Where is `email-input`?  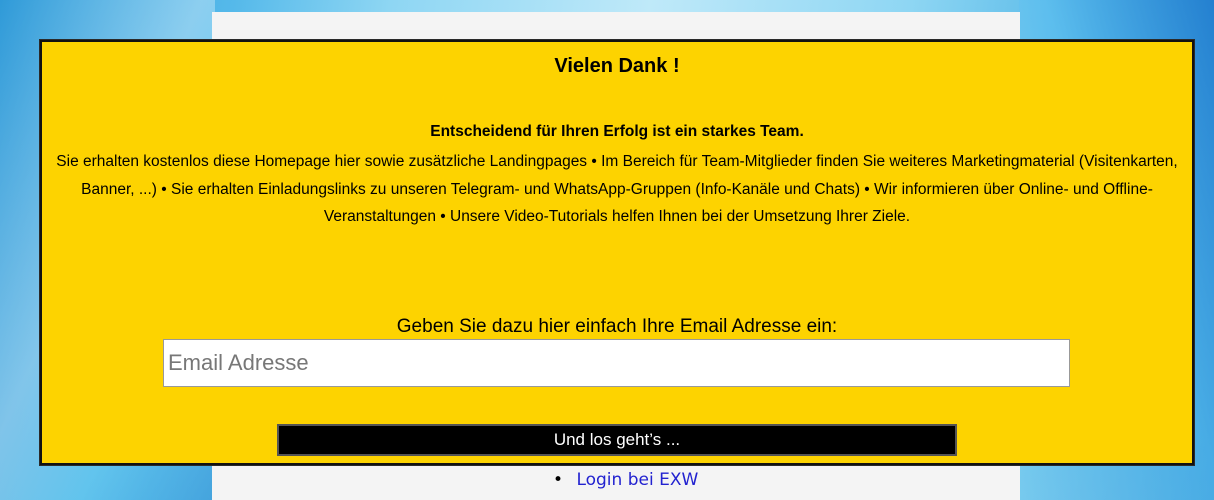
email-input is located at coordinates (616, 363).